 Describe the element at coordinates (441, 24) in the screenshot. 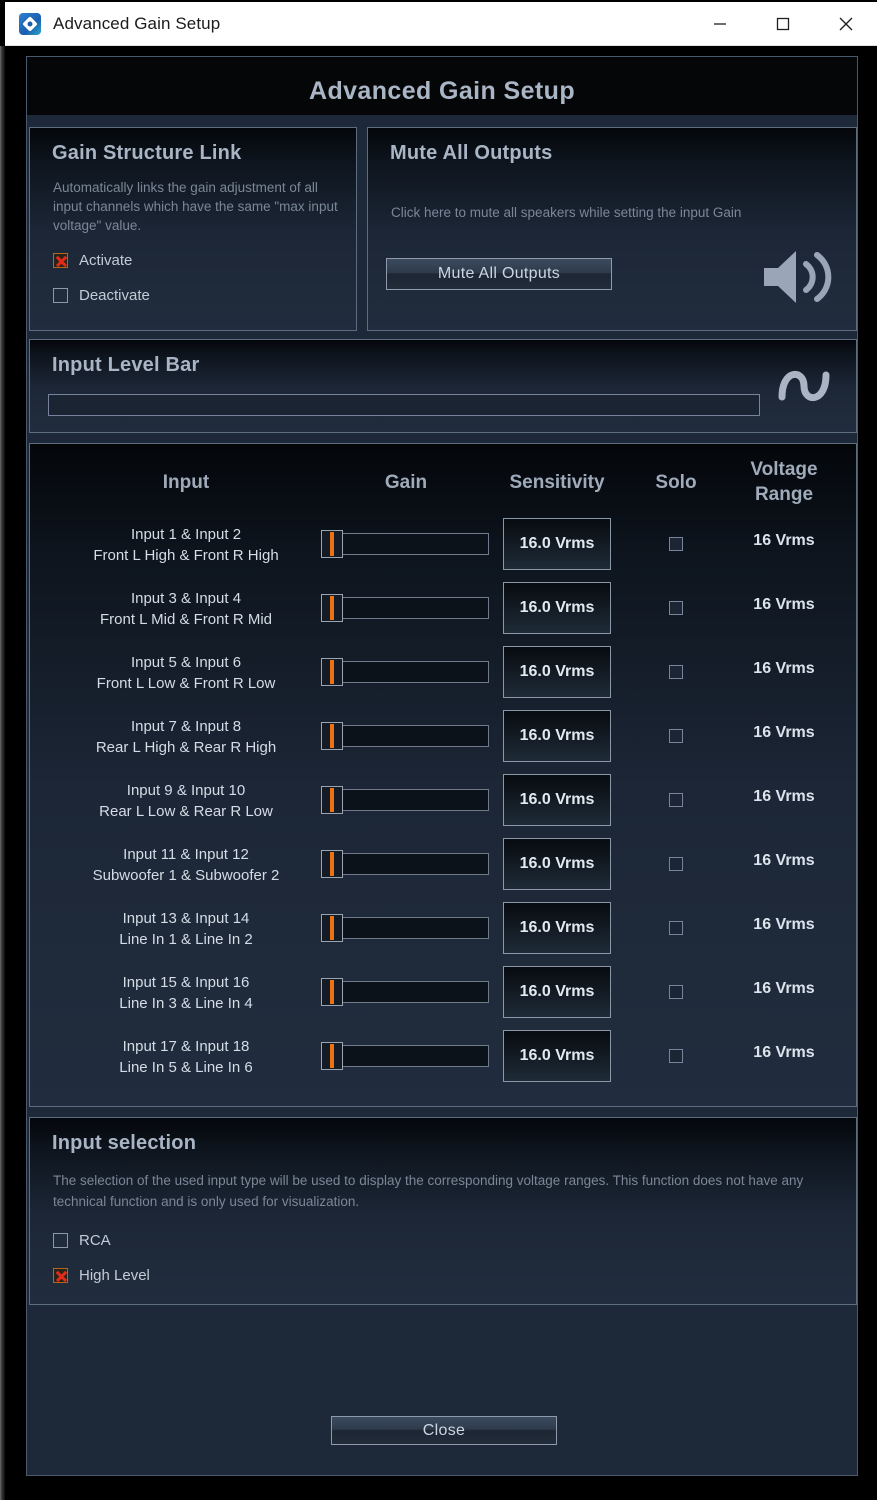

I see `title-bar: Advanced Gain Setup` at that location.